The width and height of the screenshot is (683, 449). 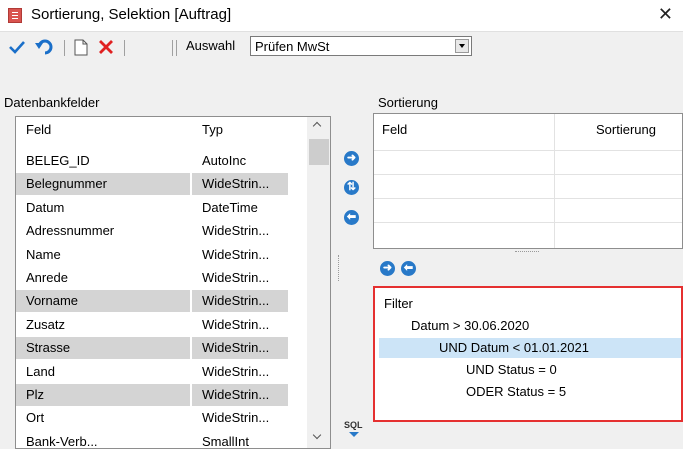 I want to click on cell-feld: Vorname, so click(x=103, y=301).